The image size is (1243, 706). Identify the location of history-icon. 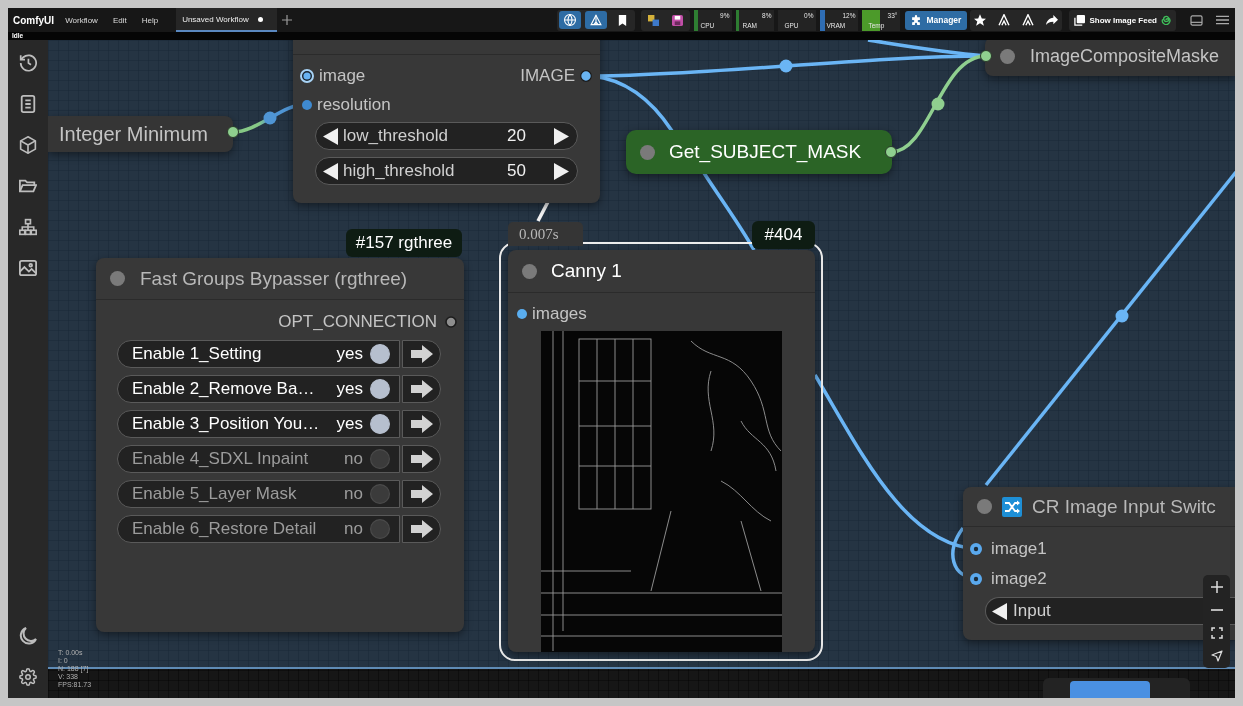
(28, 63).